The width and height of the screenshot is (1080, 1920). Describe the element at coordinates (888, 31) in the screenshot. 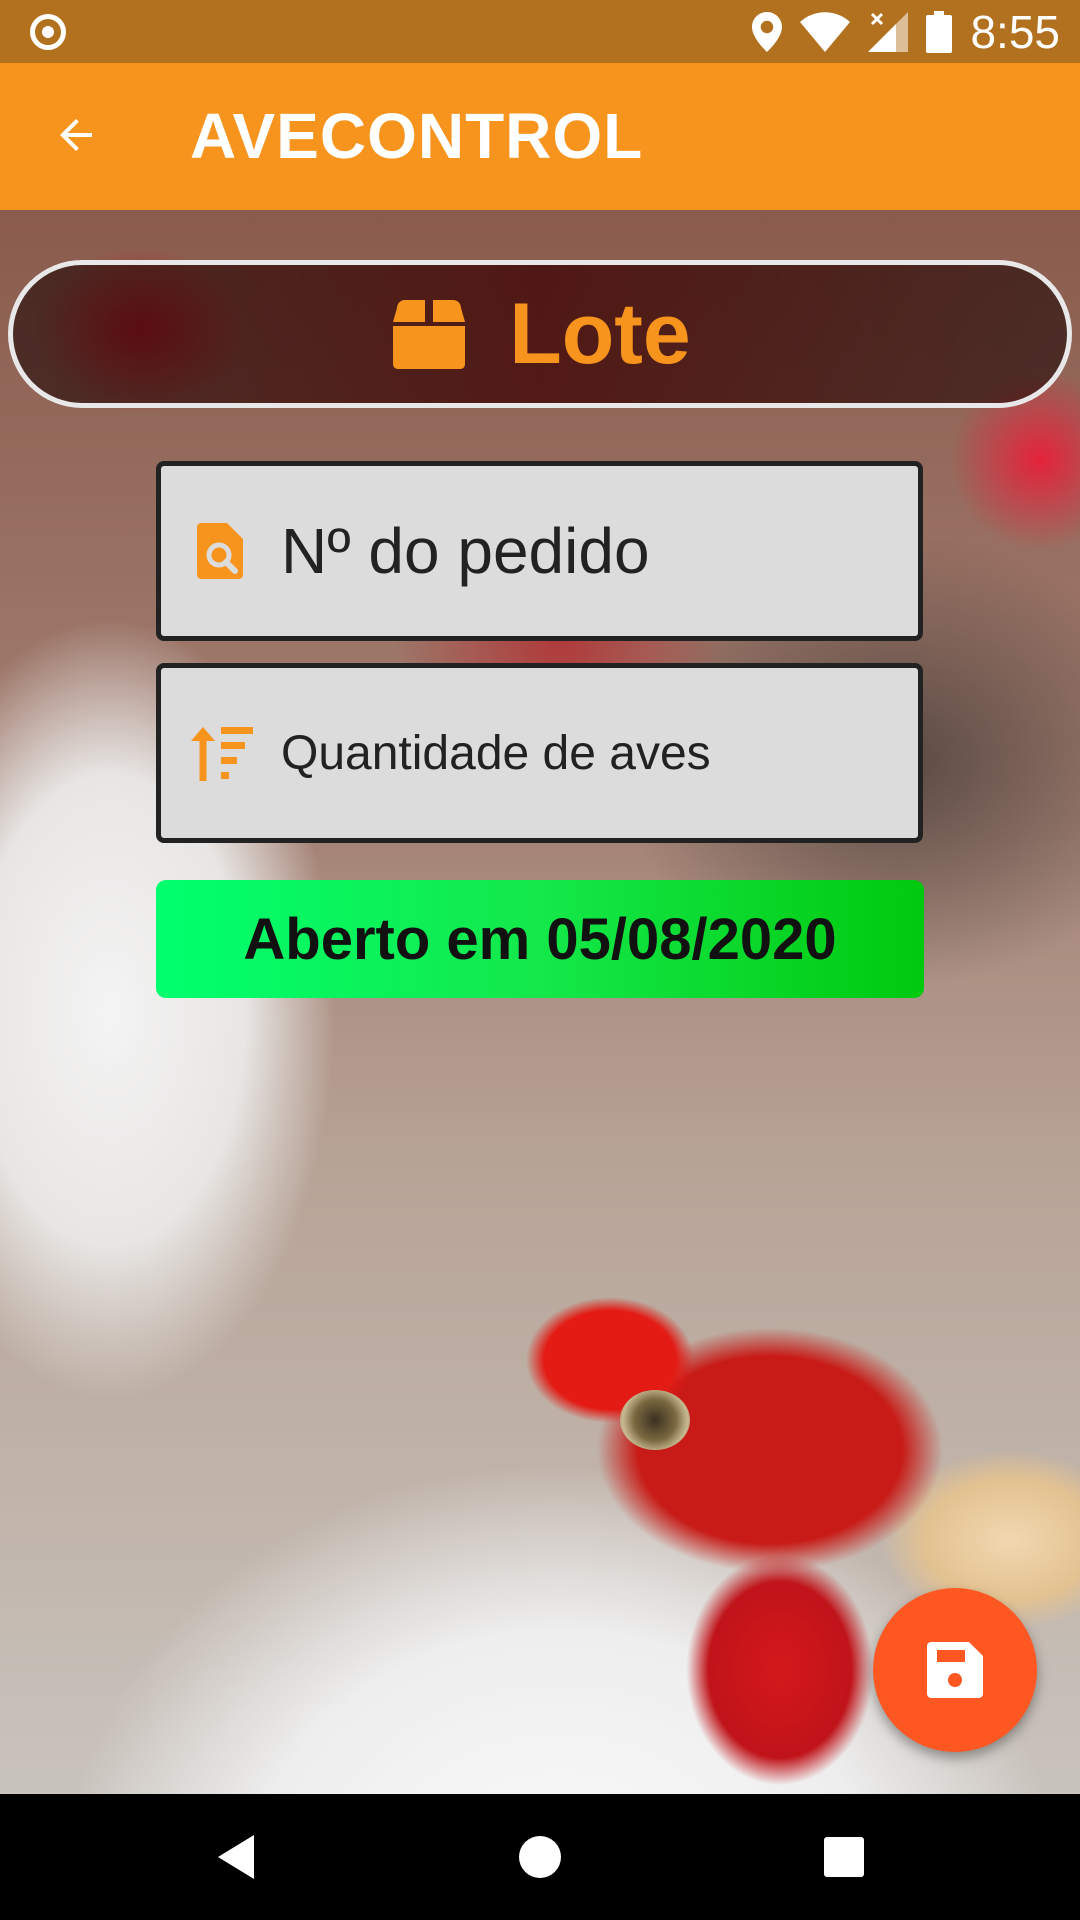

I see `signal-icon` at that location.